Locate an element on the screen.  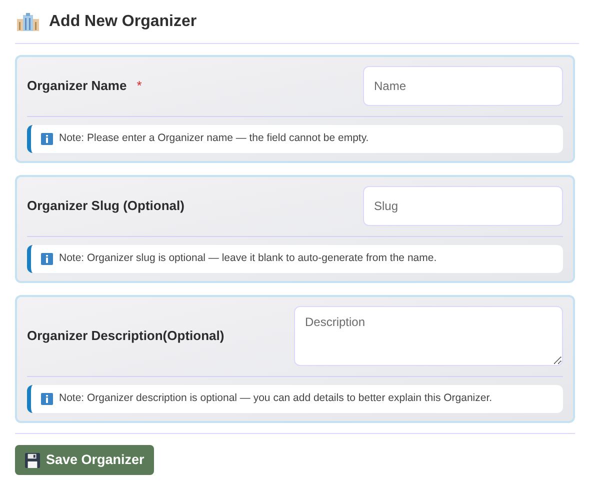
required-mark: * is located at coordinates (139, 86).